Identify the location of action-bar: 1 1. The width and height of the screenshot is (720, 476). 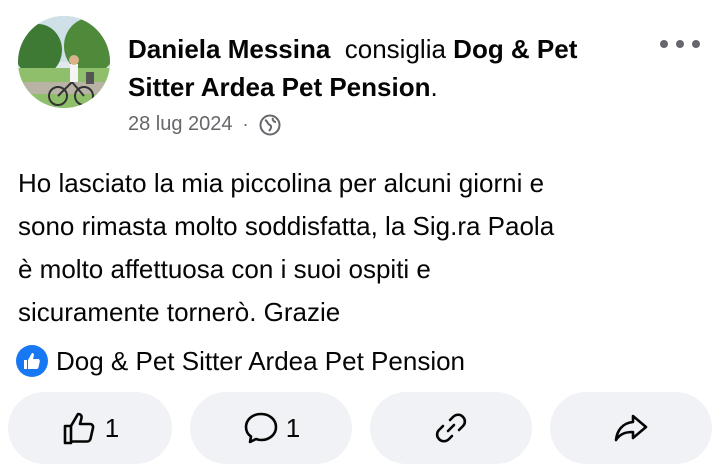
(360, 428).